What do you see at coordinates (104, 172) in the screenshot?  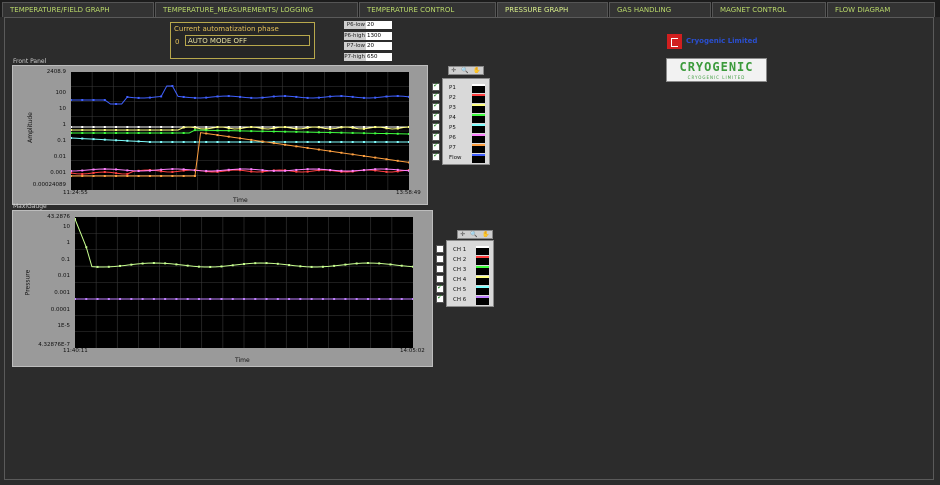 I see `p2-point` at bounding box center [104, 172].